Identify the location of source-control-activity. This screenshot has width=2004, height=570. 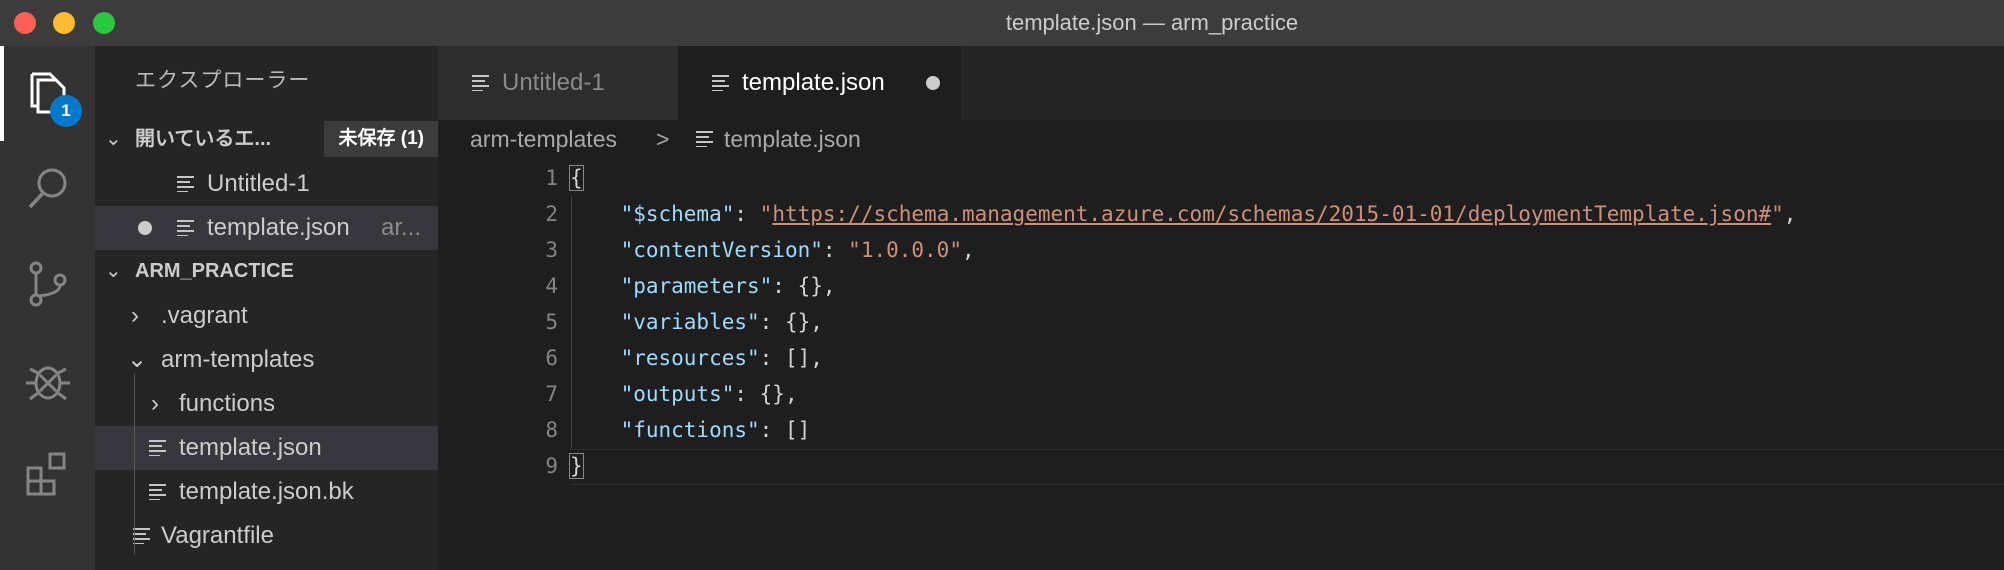
(47, 283).